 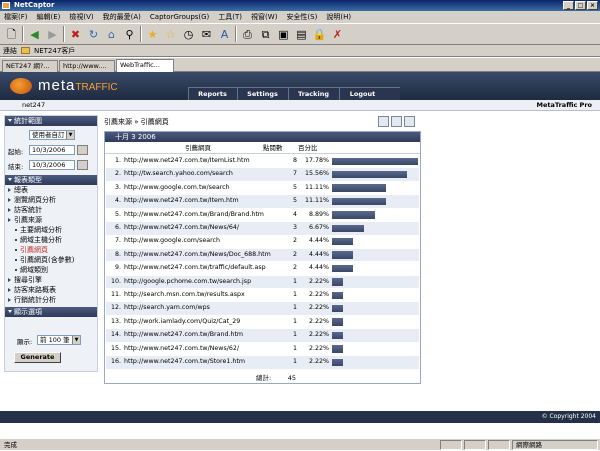 I want to click on sidebar-item: 瀏覽網頁分析, so click(x=51, y=200).